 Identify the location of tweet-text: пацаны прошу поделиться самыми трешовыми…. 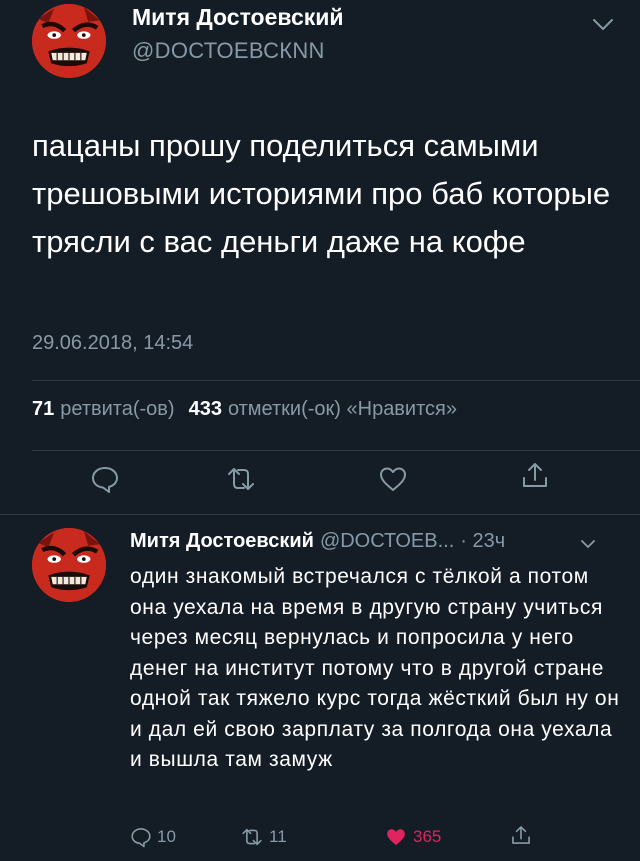
(321, 193).